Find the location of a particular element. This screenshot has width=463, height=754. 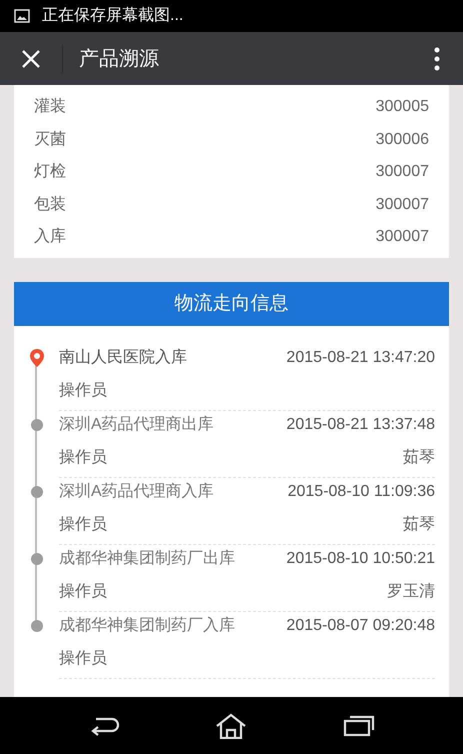

process-value: 300005 is located at coordinates (402, 107).